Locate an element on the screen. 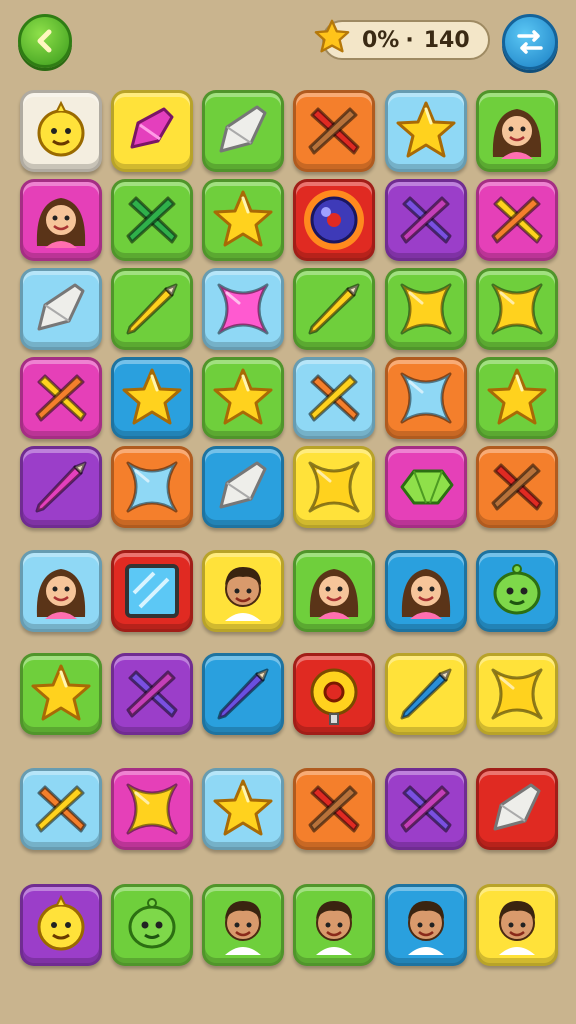 This screenshot has height=1024, width=576. tile-r8-c1 is located at coordinates (61, 809).